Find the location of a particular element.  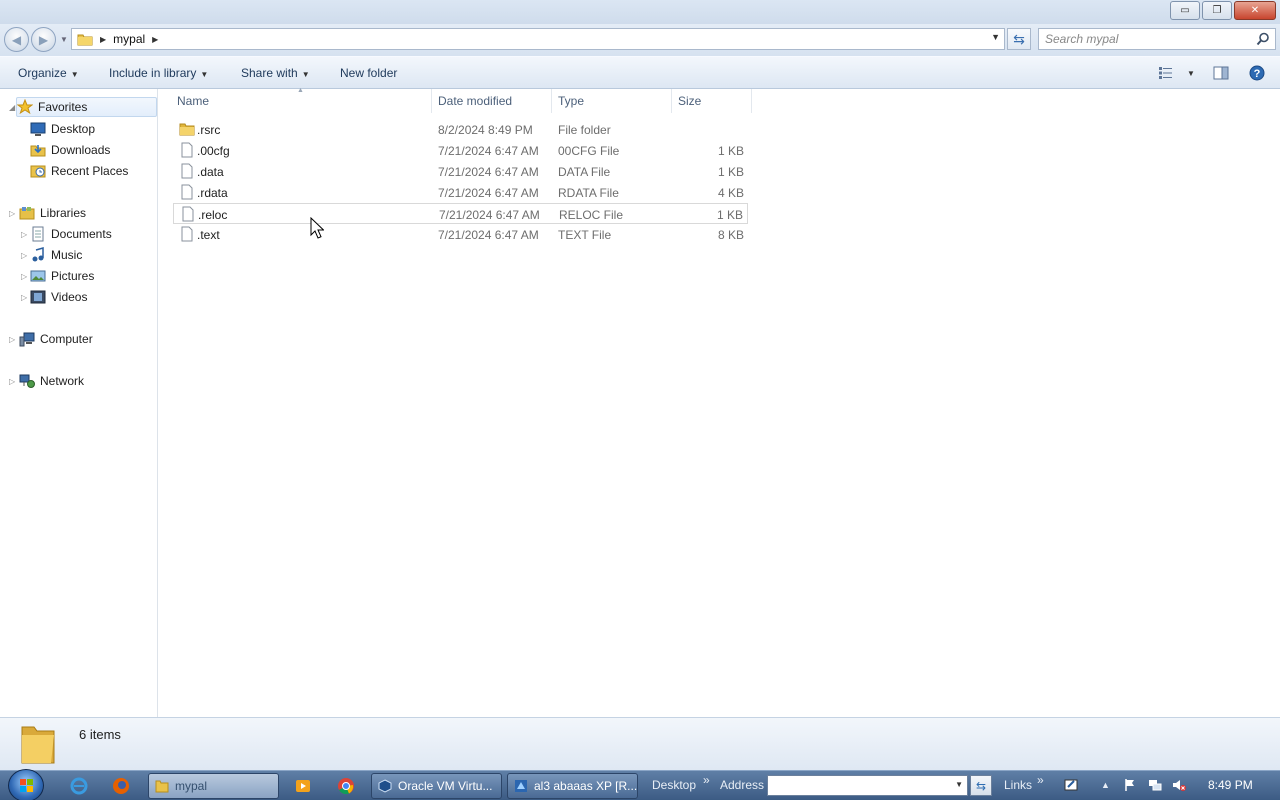

column-header-label: Size is located at coordinates (690, 101).